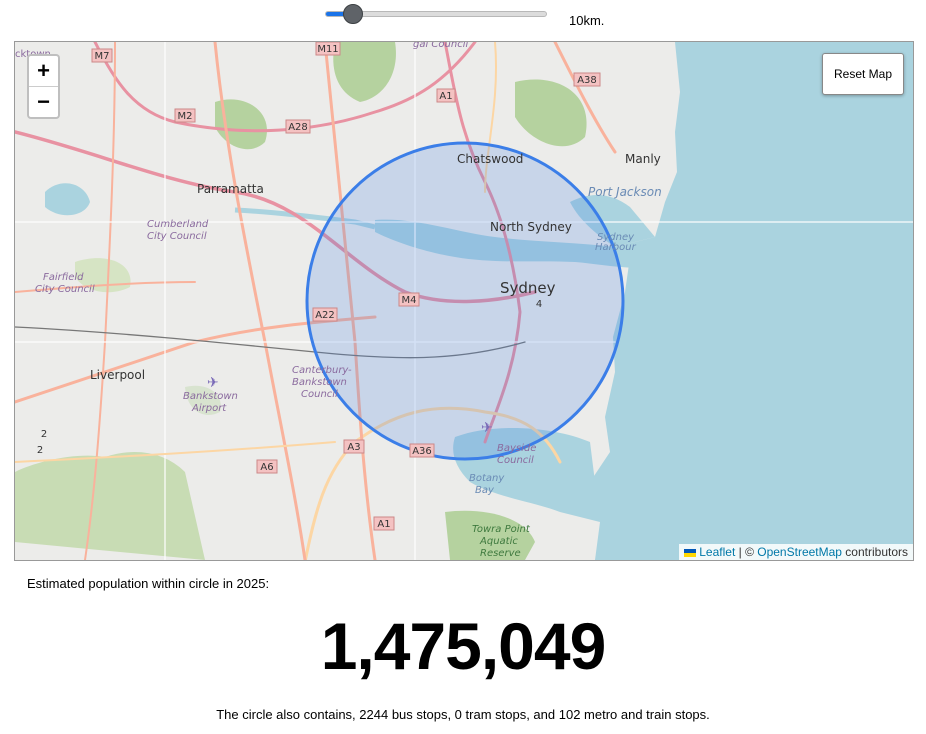 The image size is (926, 734). What do you see at coordinates (43, 102) in the screenshot?
I see `zoom-out-button: −` at bounding box center [43, 102].